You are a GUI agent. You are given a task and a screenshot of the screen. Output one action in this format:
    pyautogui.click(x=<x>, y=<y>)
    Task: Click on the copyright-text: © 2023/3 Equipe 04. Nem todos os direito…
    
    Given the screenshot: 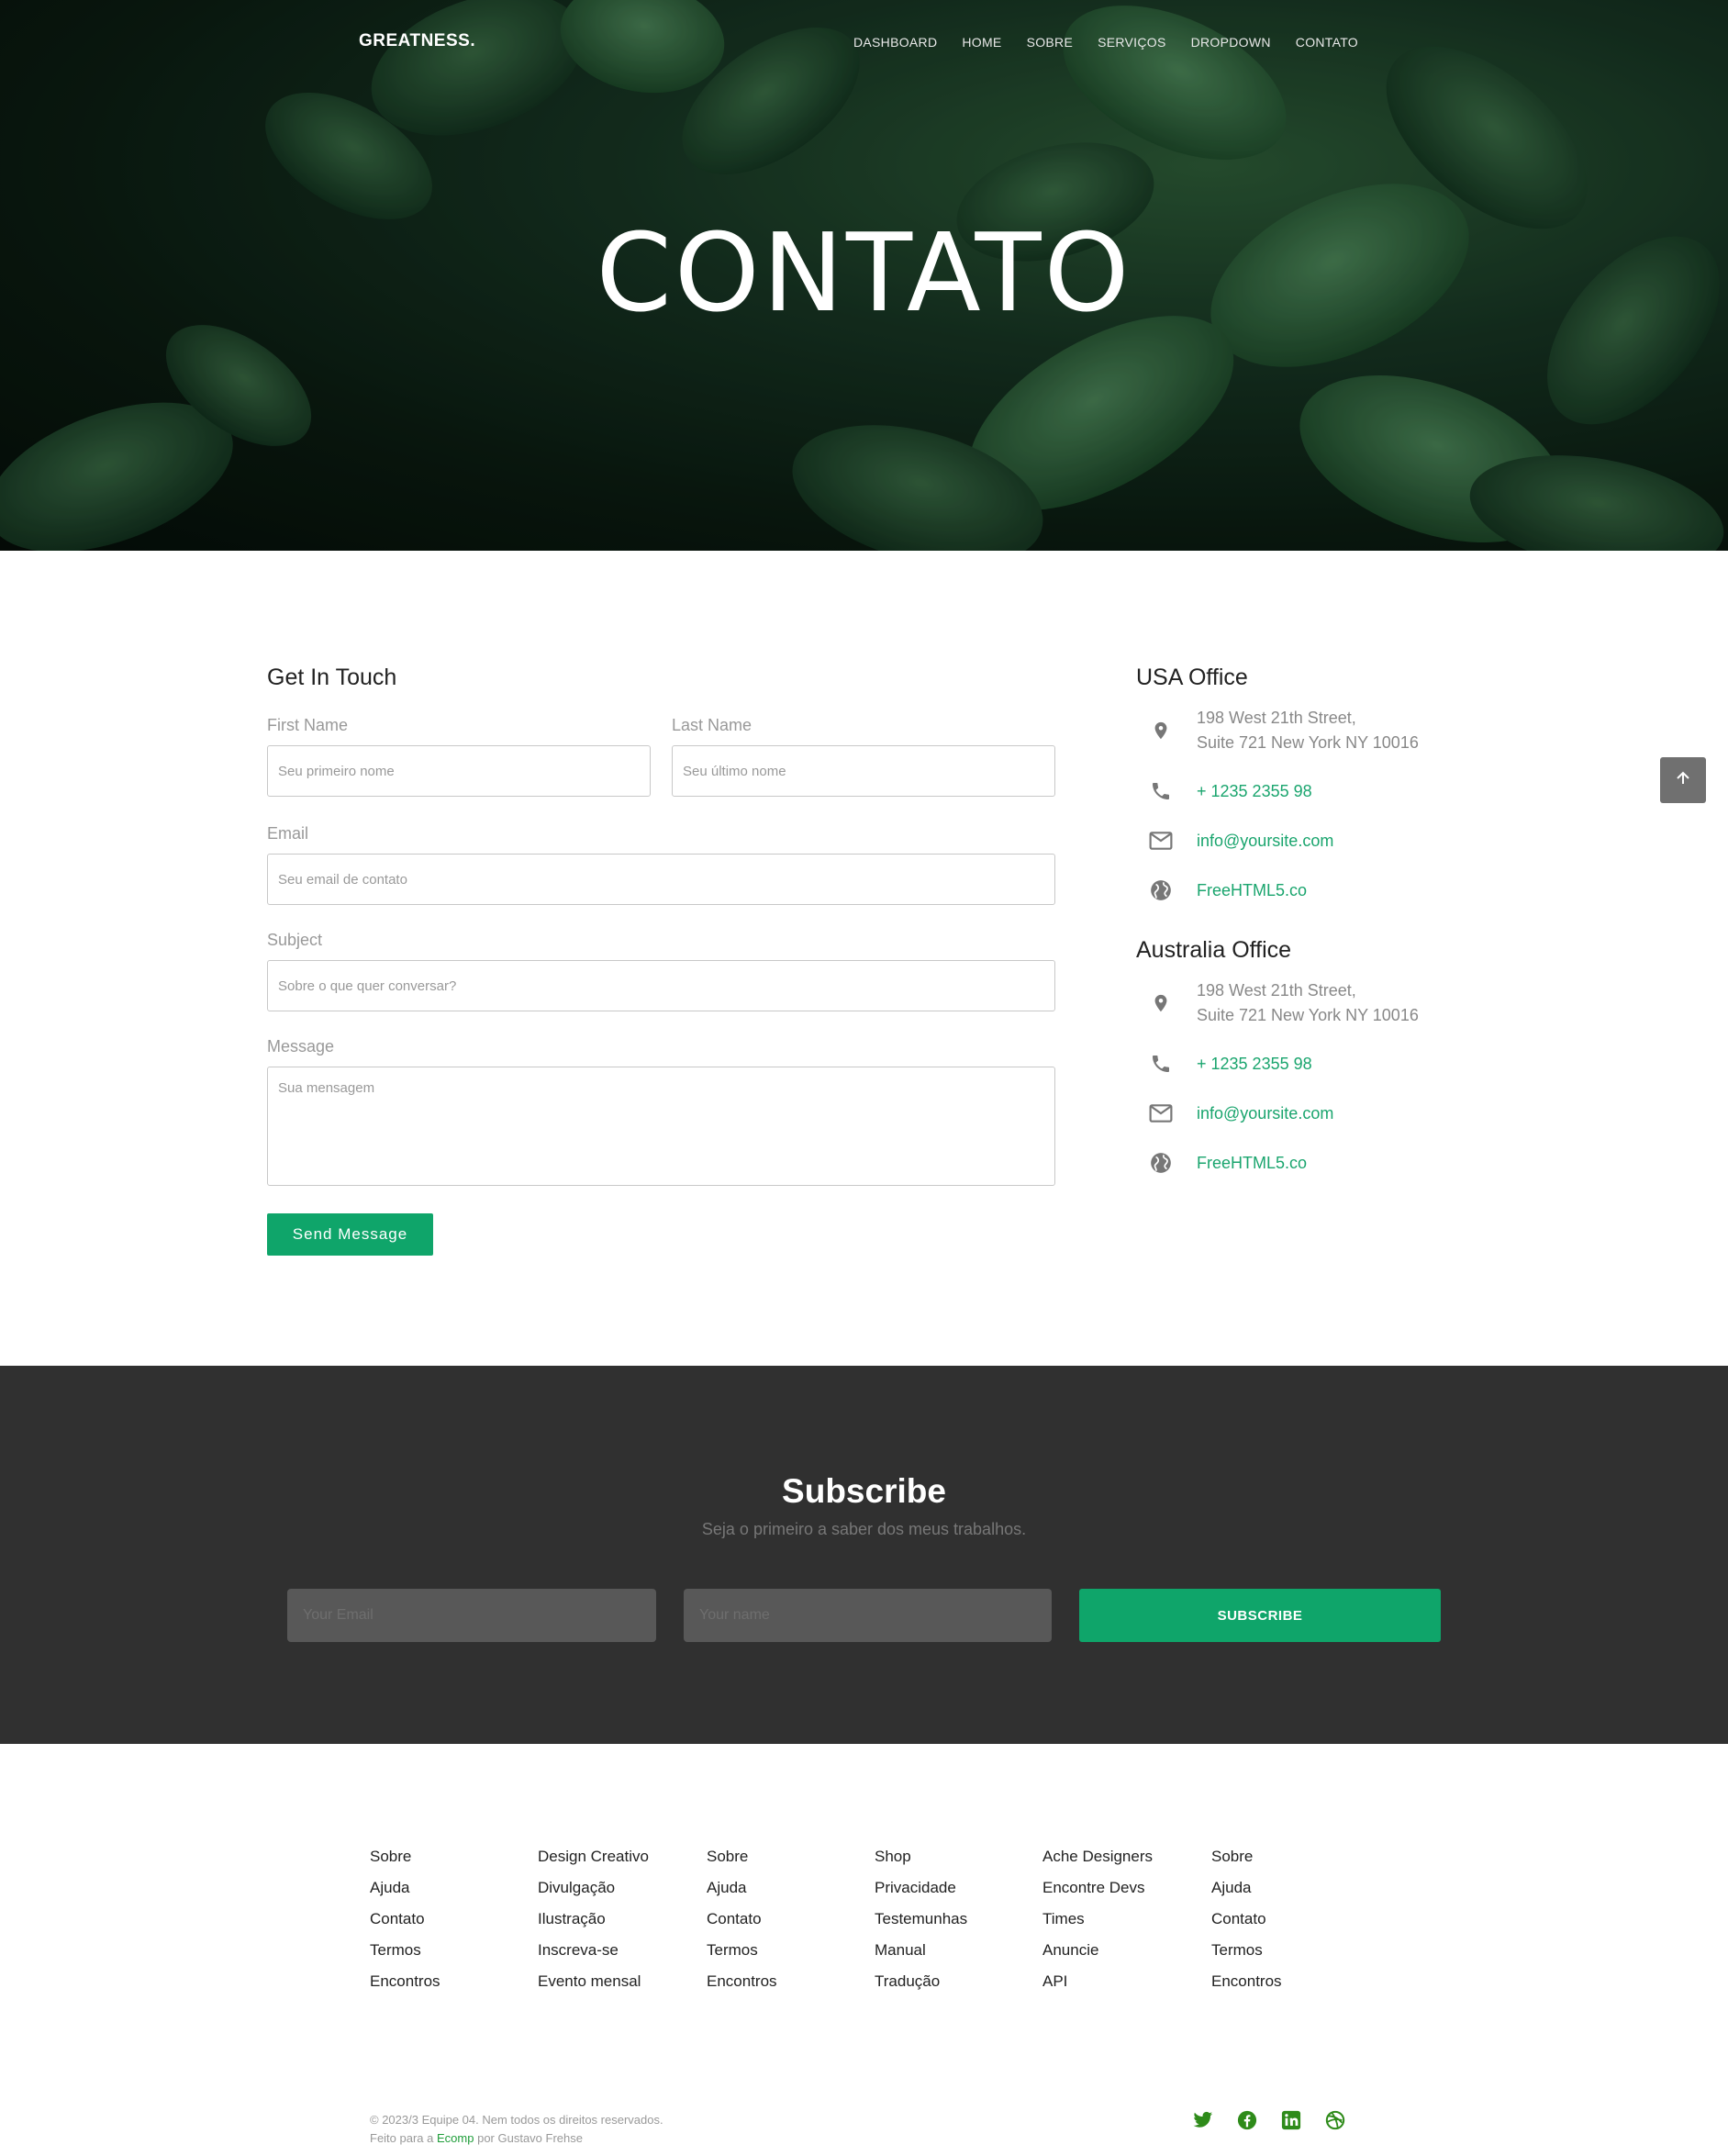 What is the action you would take?
    pyautogui.click(x=517, y=2120)
    